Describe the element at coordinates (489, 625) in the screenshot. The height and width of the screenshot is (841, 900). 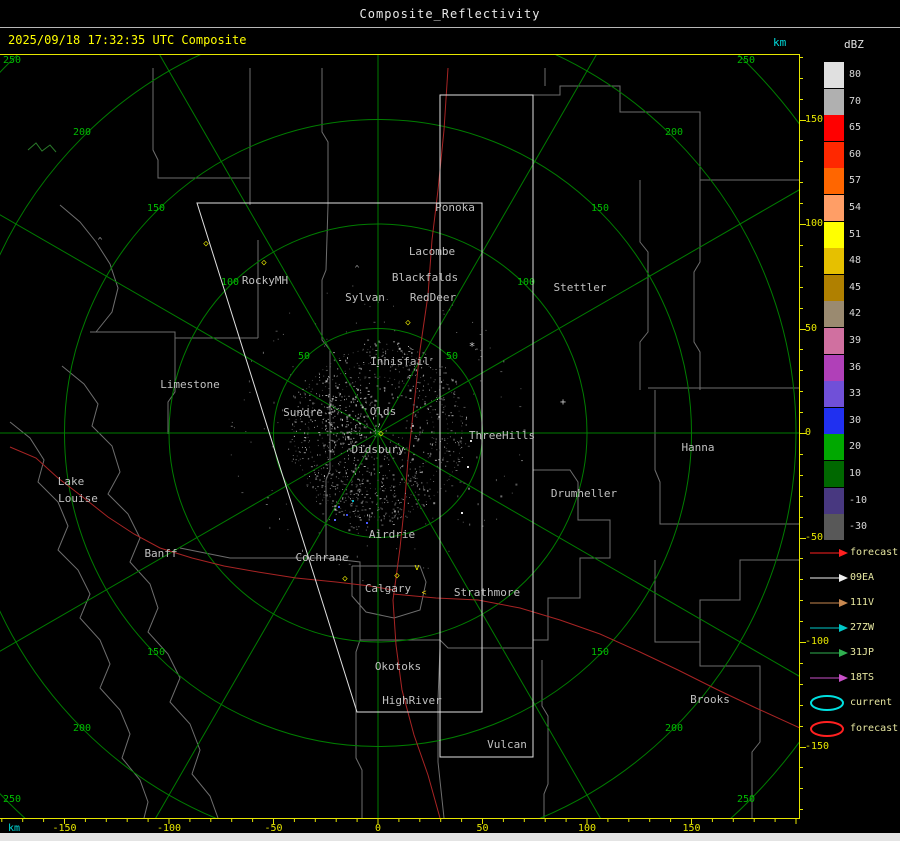
I see `azimuth-line` at that location.